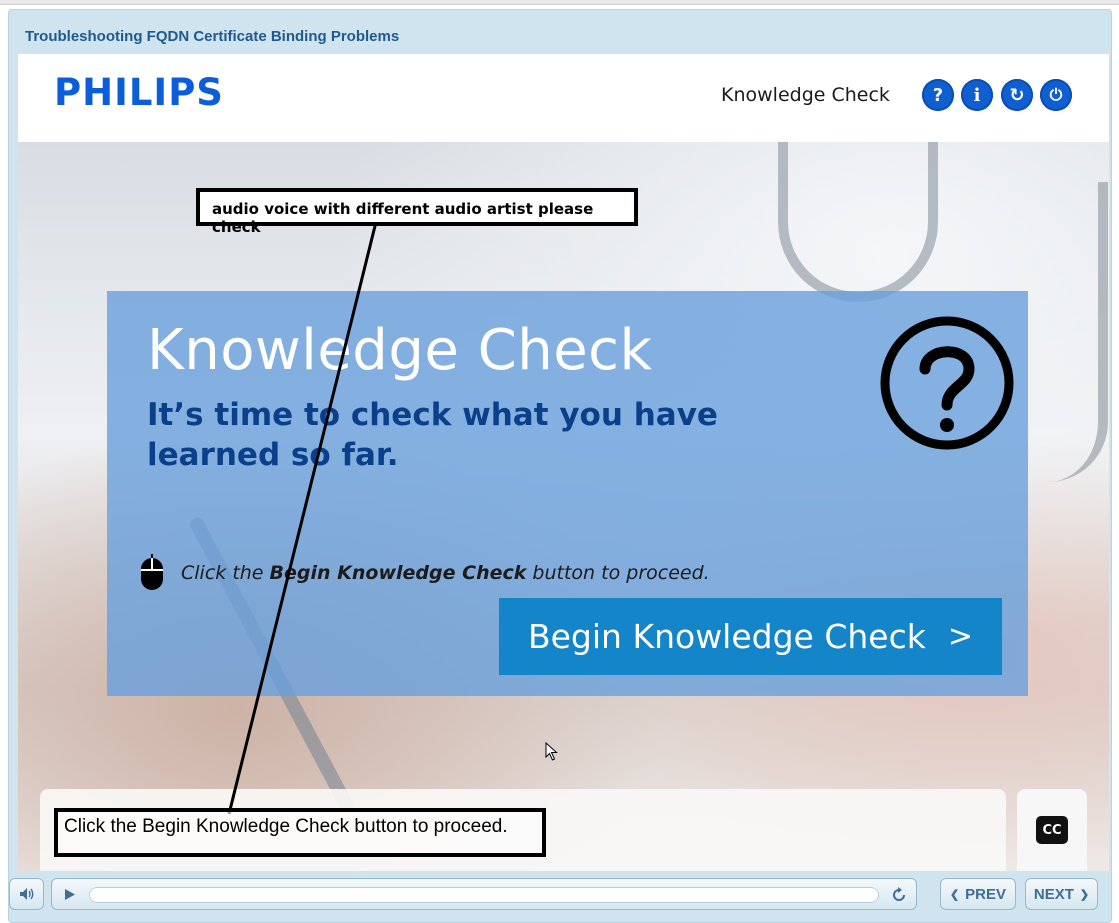 The height and width of the screenshot is (923, 1119). What do you see at coordinates (899, 895) in the screenshot?
I see `replay-icon` at bounding box center [899, 895].